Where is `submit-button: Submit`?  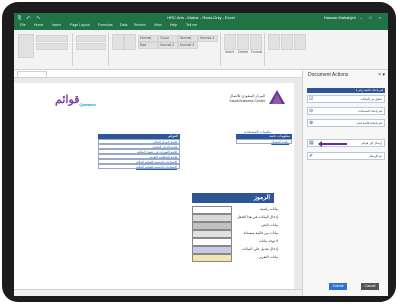 submit-button: Submit is located at coordinates (338, 286).